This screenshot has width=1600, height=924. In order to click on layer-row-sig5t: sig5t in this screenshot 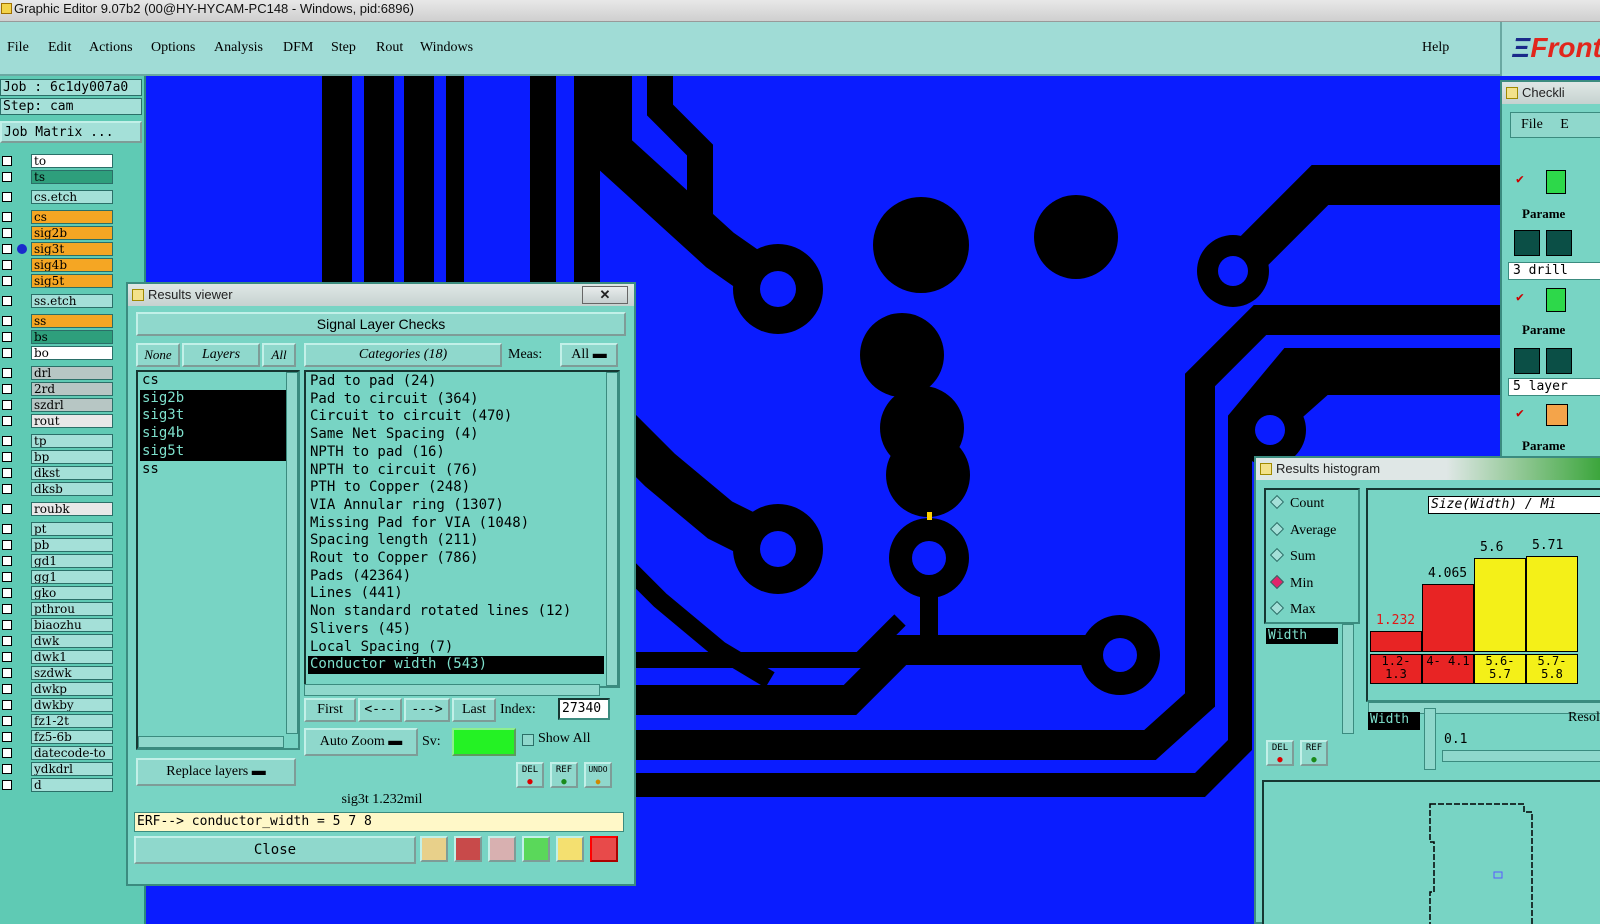, I will do `click(57, 281)`.